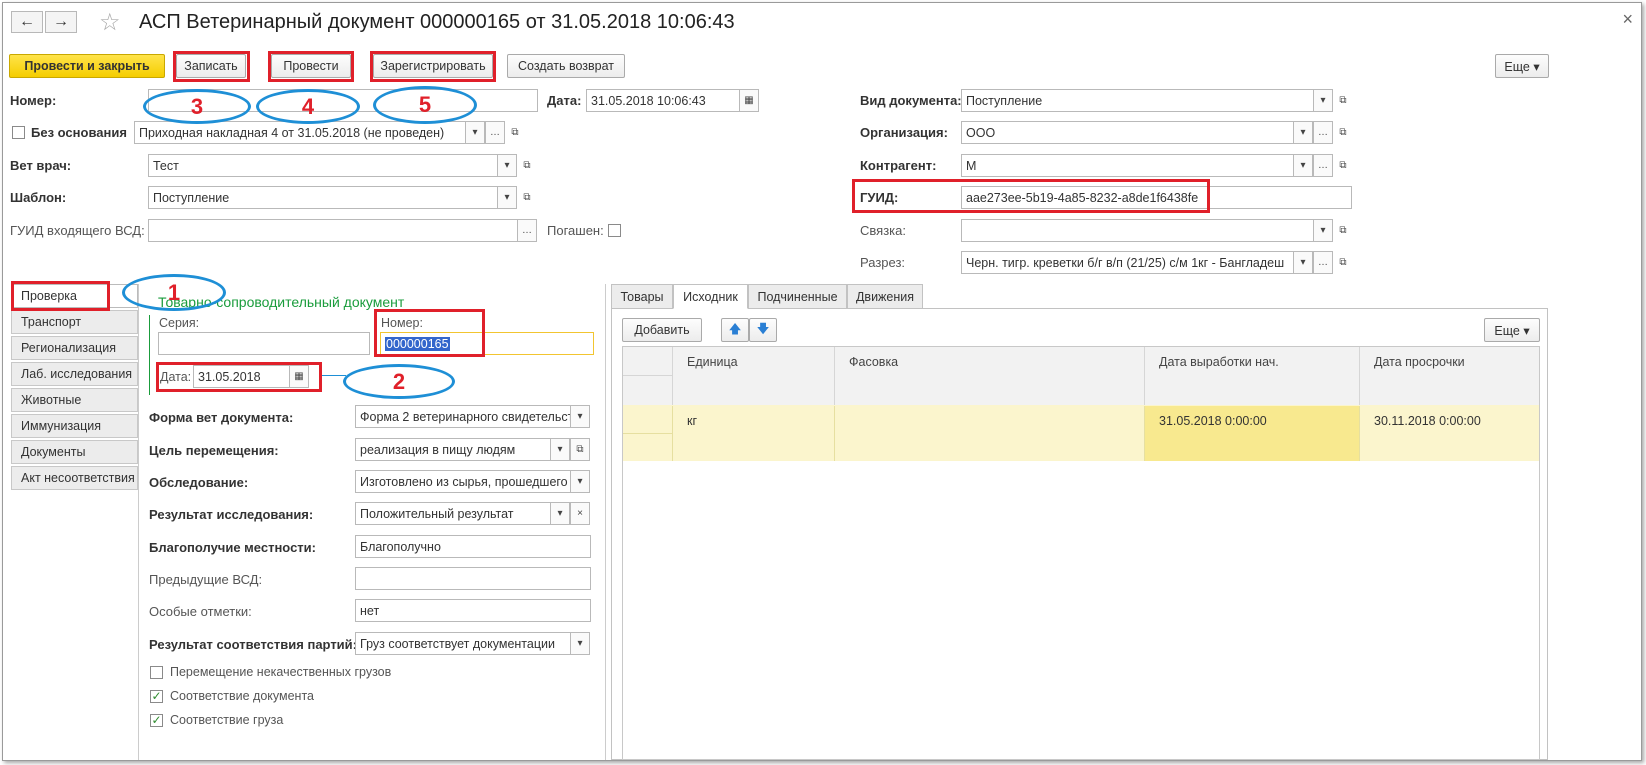  Describe the element at coordinates (797, 296) in the screenshot. I see `tab-subordinate: Подчиненные` at that location.